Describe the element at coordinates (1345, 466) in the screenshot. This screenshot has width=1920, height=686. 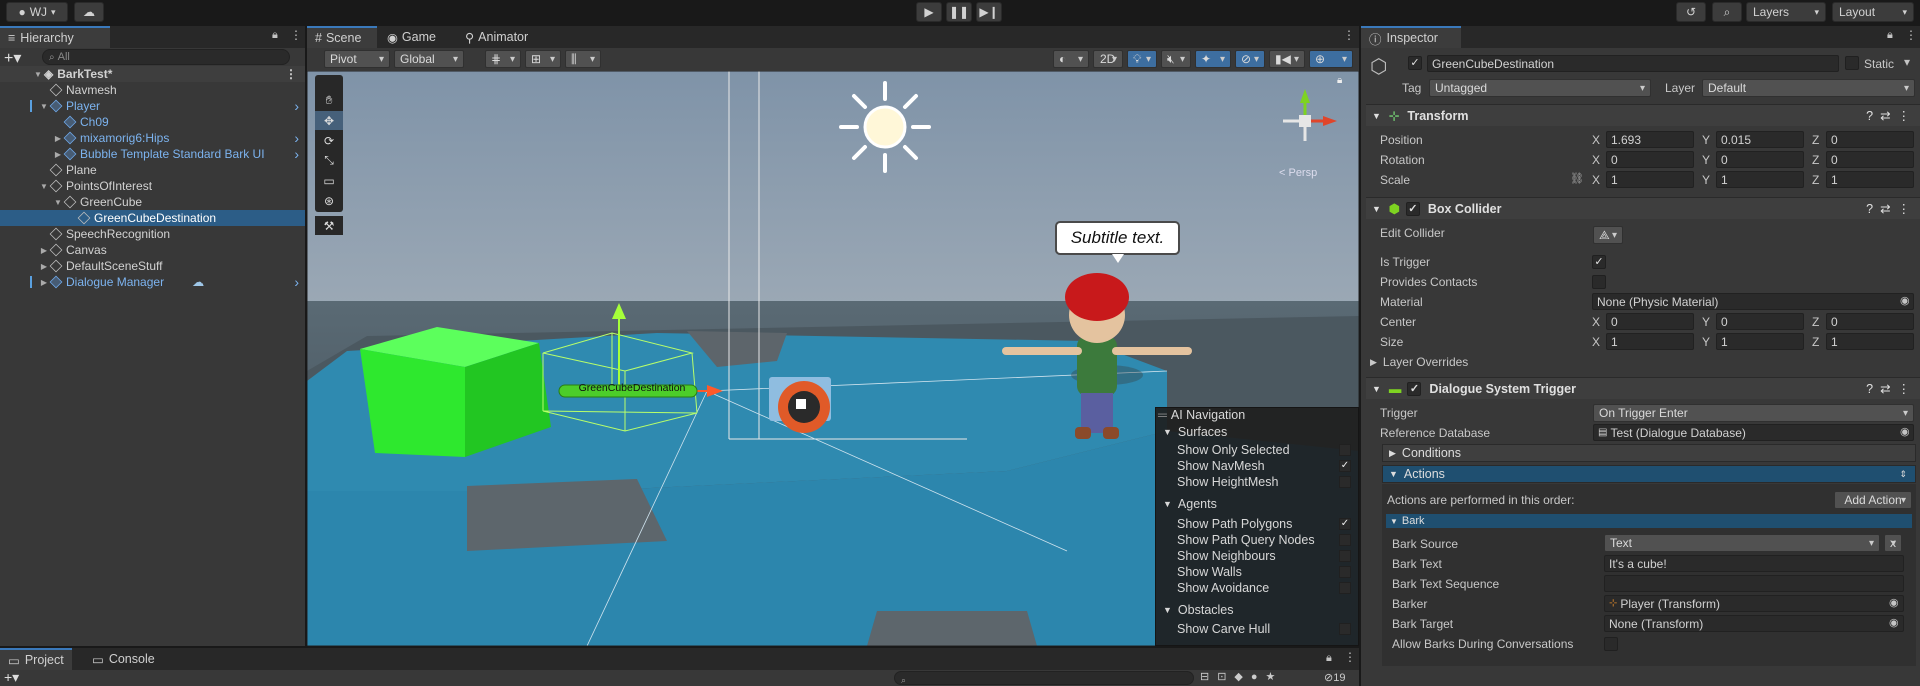
I see `show-navmesh-checkbox: ✓` at that location.